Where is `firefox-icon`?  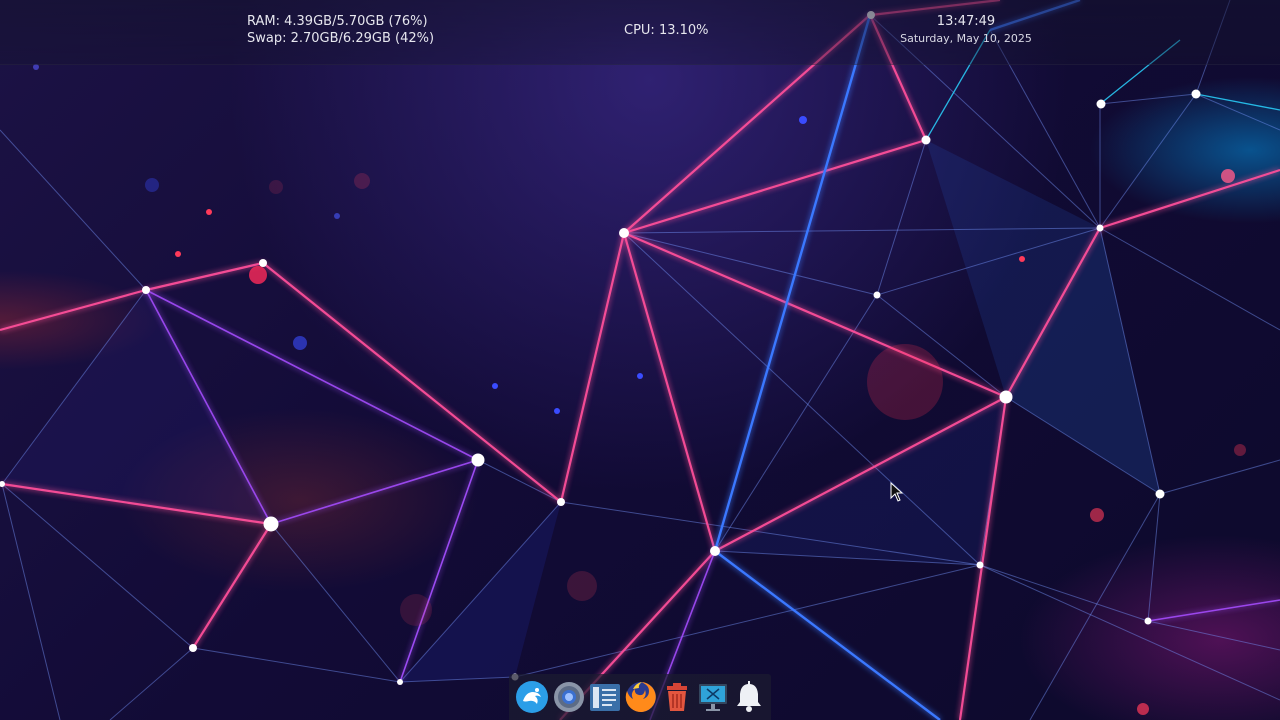 firefox-icon is located at coordinates (641, 697).